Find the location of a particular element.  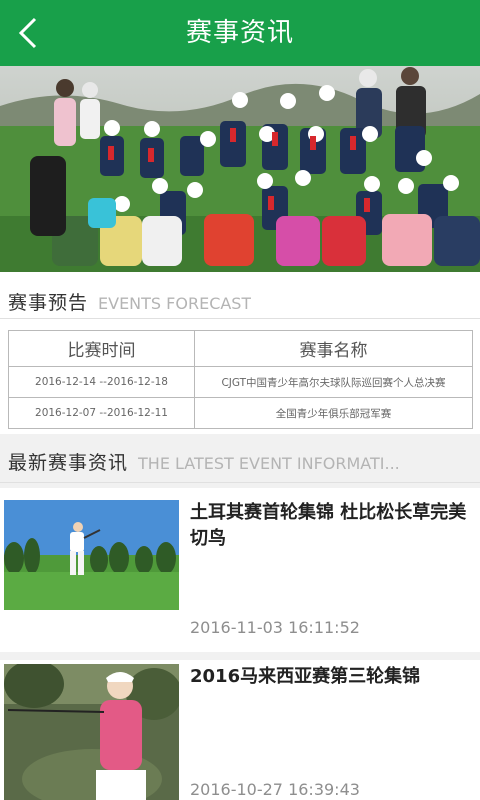

column-header-date: 比赛时间 is located at coordinates (101, 348).